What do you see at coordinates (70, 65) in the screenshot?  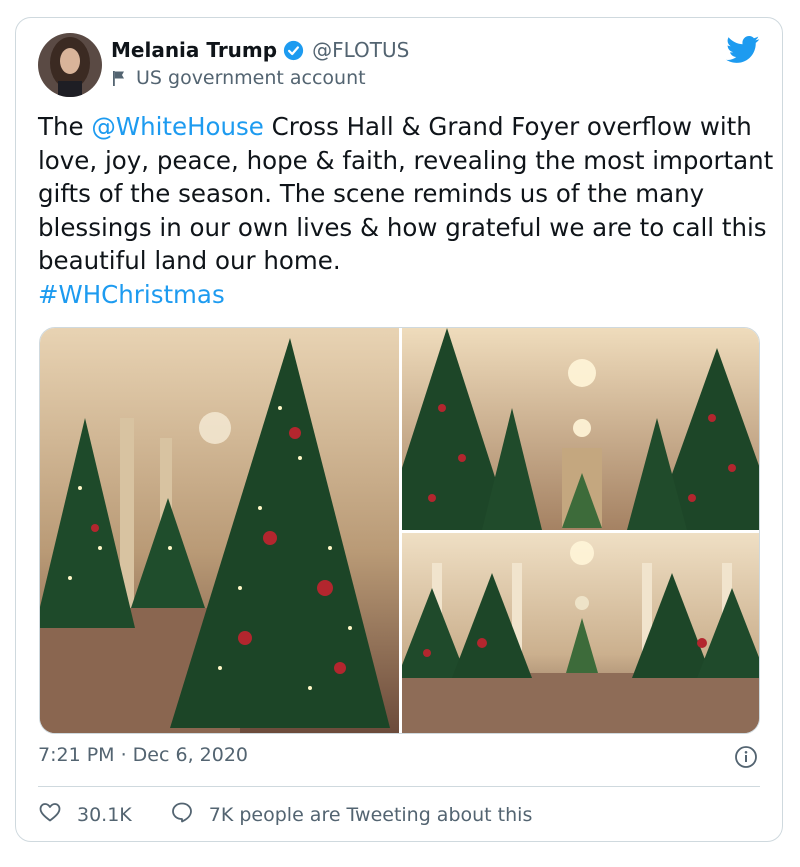 I see `avatar` at bounding box center [70, 65].